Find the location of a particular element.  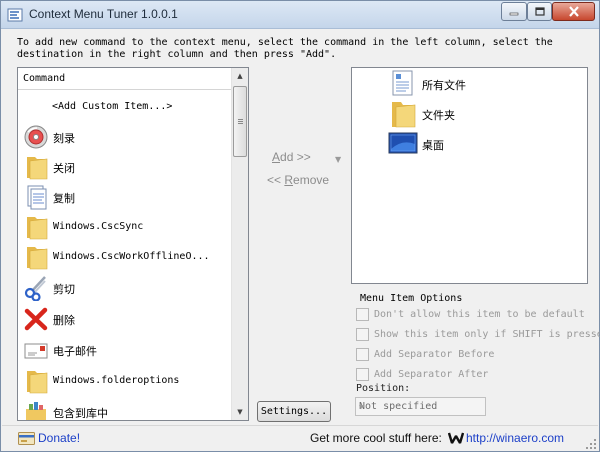

maximize-button is located at coordinates (539, 11).